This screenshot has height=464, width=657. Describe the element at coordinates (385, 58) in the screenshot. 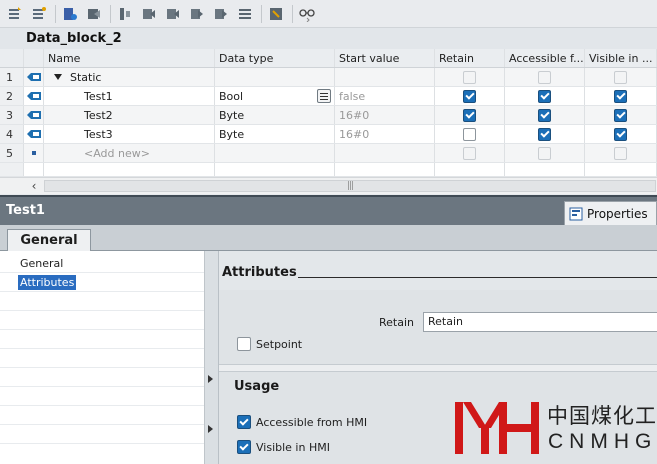

I see `column-start: Start value` at that location.